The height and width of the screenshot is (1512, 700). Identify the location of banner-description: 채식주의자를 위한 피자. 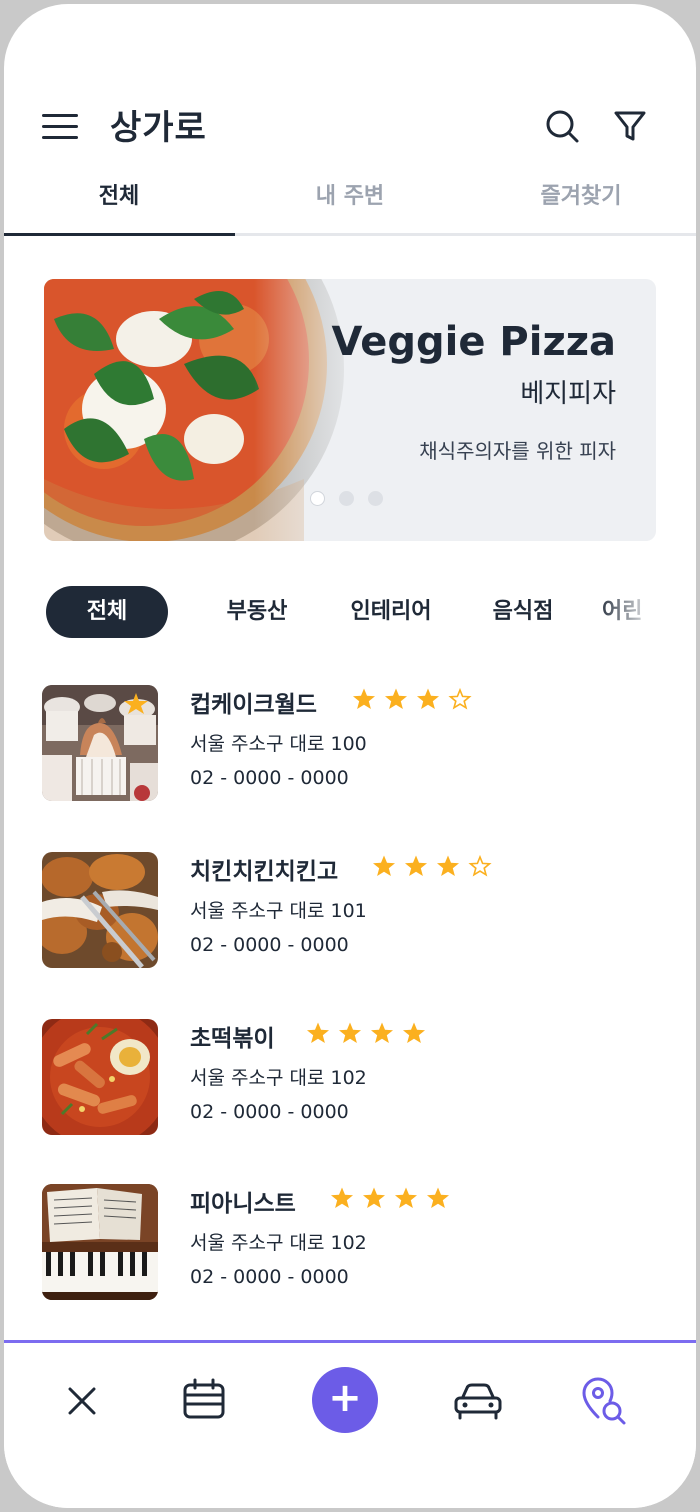
(517, 451).